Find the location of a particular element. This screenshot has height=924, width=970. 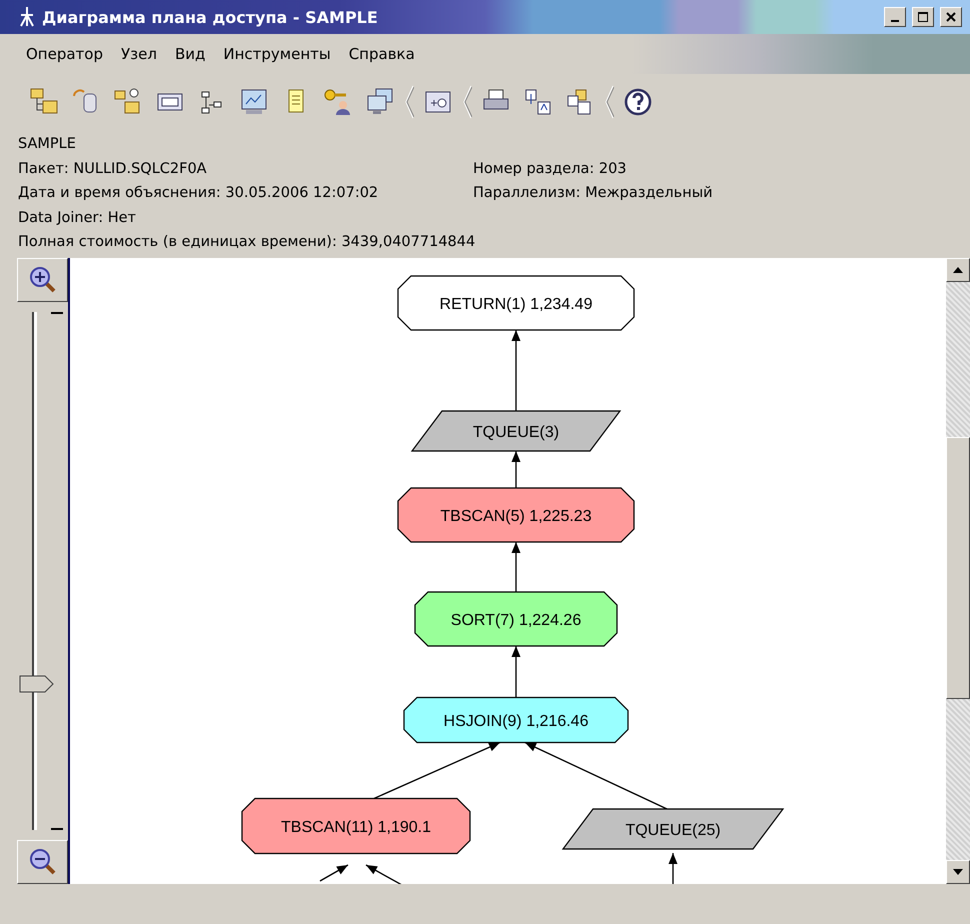

minimize-button is located at coordinates (895, 17).